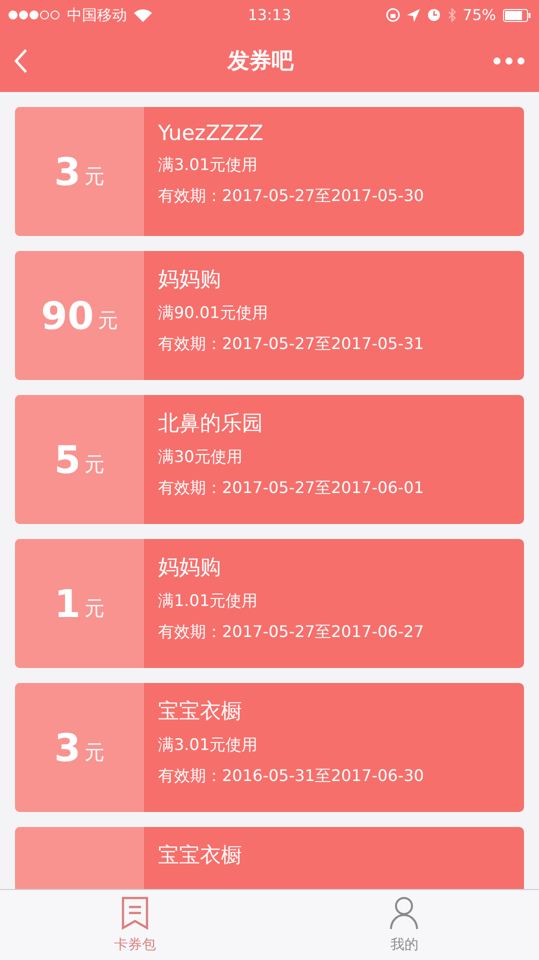  I want to click on battery-percent: 75%, so click(479, 15).